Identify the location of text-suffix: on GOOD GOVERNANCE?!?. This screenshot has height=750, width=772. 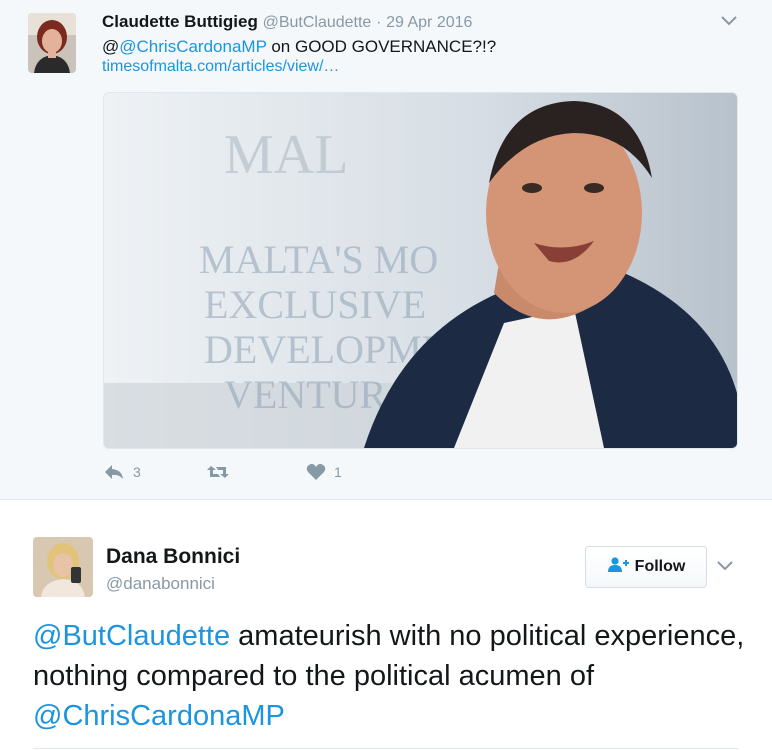
(381, 46).